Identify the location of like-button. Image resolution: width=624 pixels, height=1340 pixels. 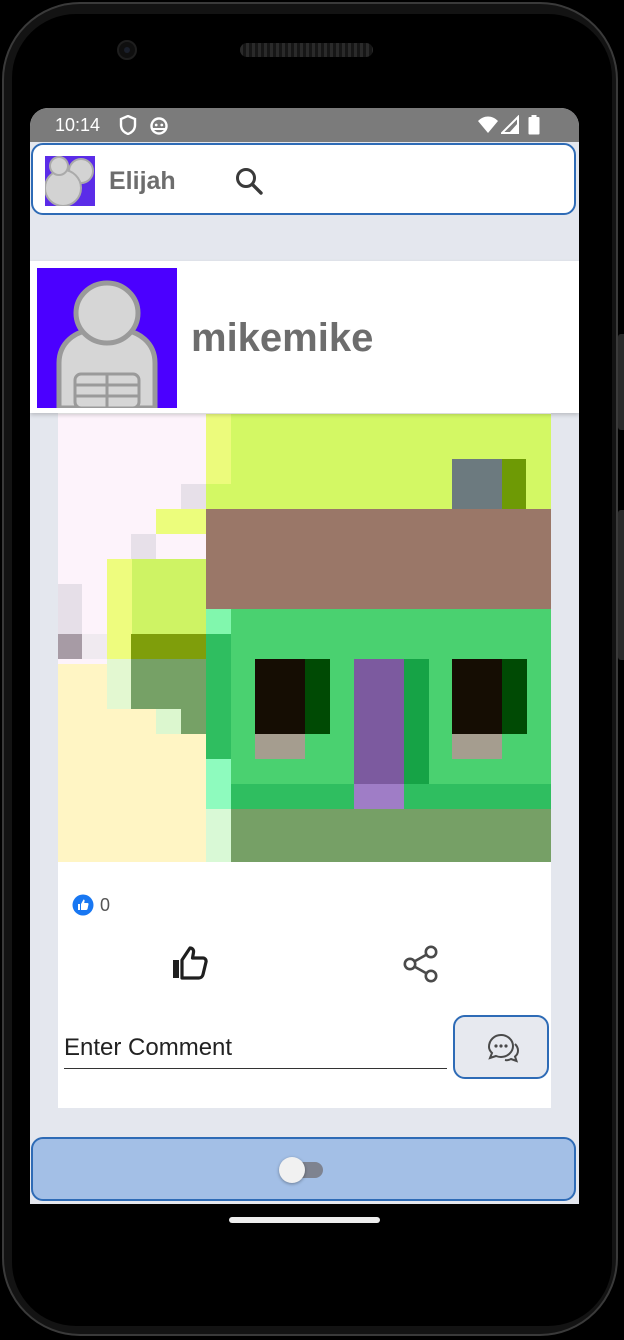
(190, 963).